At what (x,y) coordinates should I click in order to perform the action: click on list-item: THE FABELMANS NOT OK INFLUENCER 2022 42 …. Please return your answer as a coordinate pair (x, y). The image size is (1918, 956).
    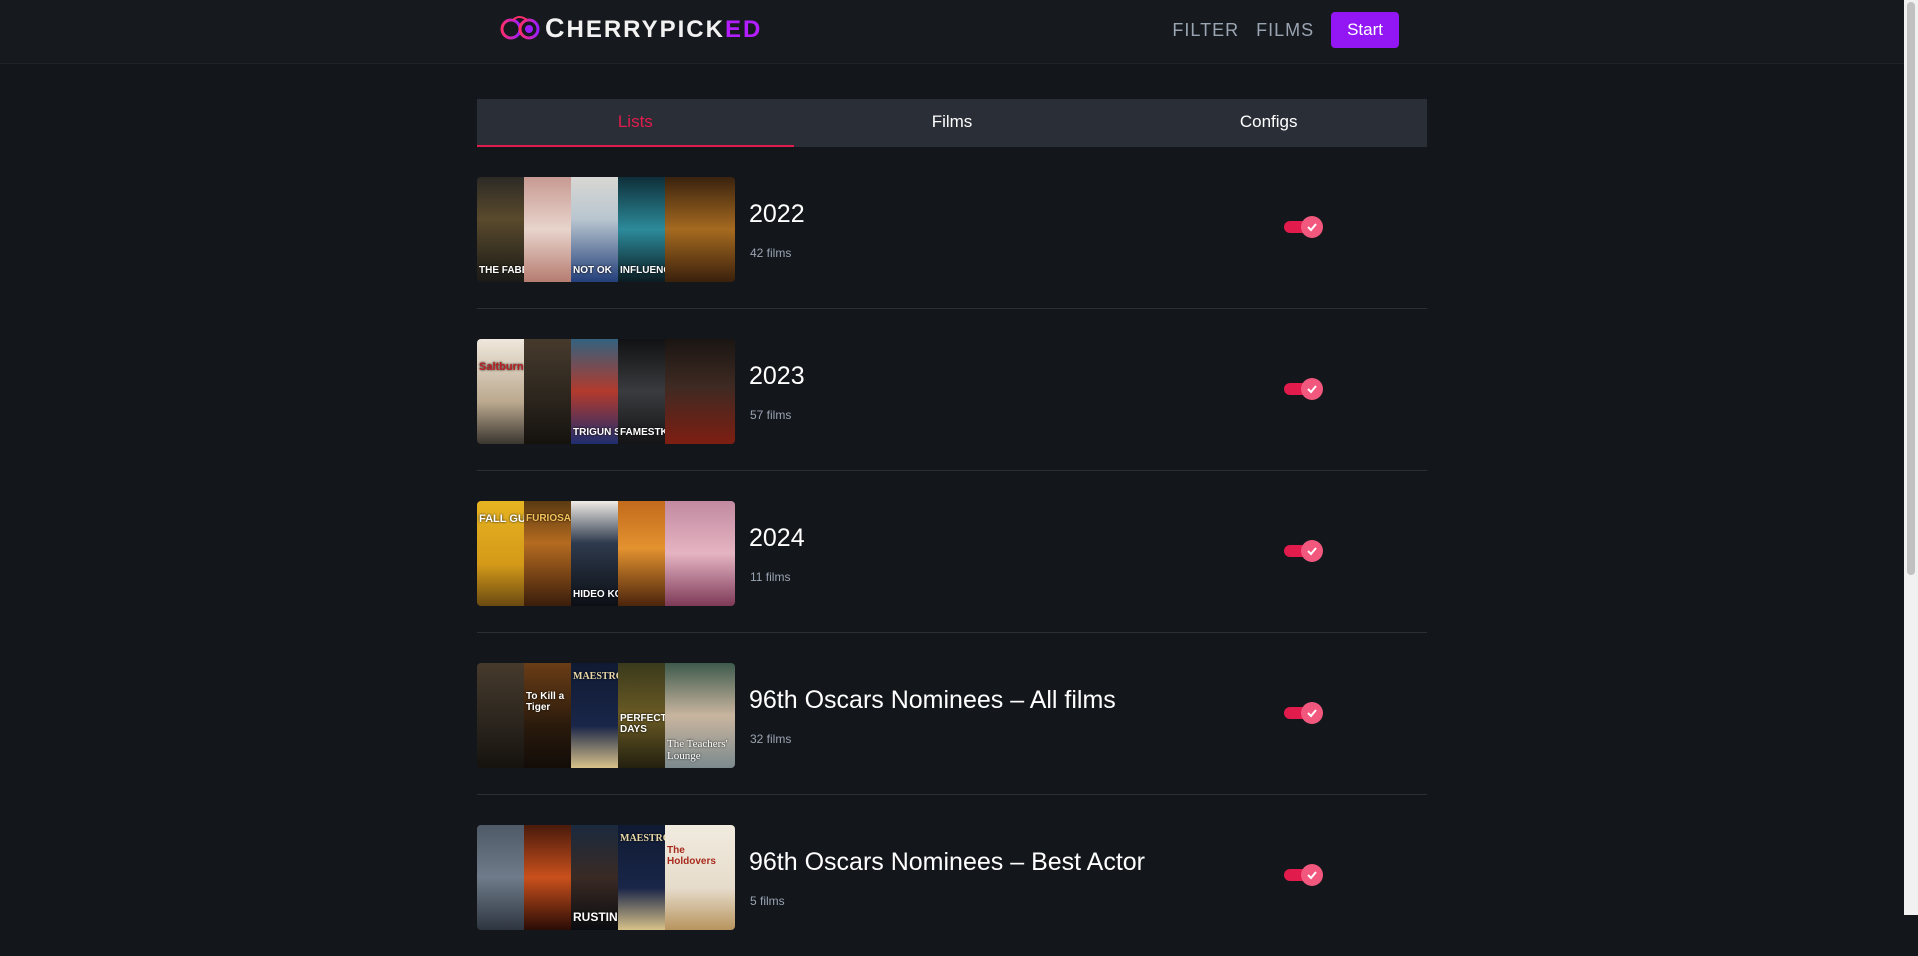
    Looking at the image, I should click on (952, 228).